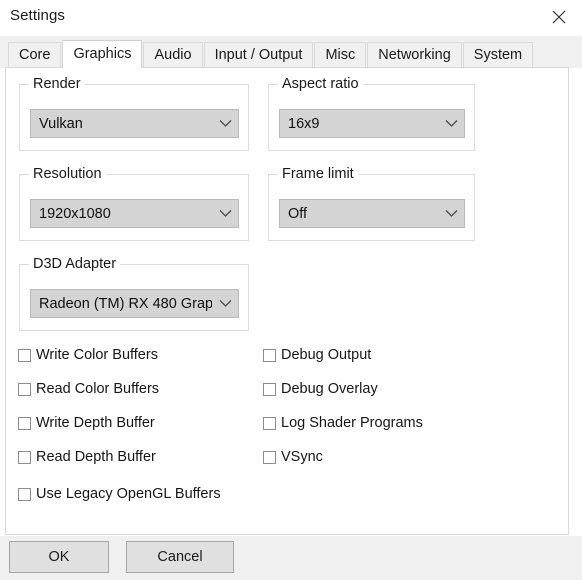 The height and width of the screenshot is (580, 582). I want to click on render-combobox-value: Vulkan, so click(61, 123).